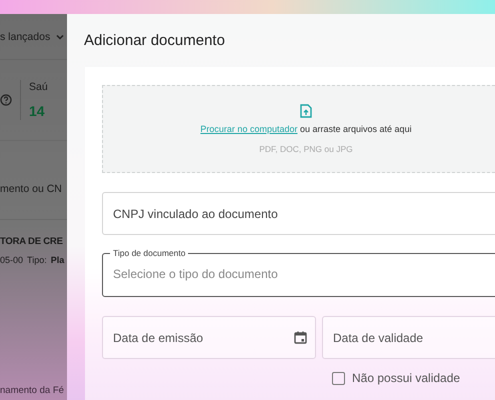 The width and height of the screenshot is (495, 400). I want to click on date-field: Data de validade, so click(408, 337).